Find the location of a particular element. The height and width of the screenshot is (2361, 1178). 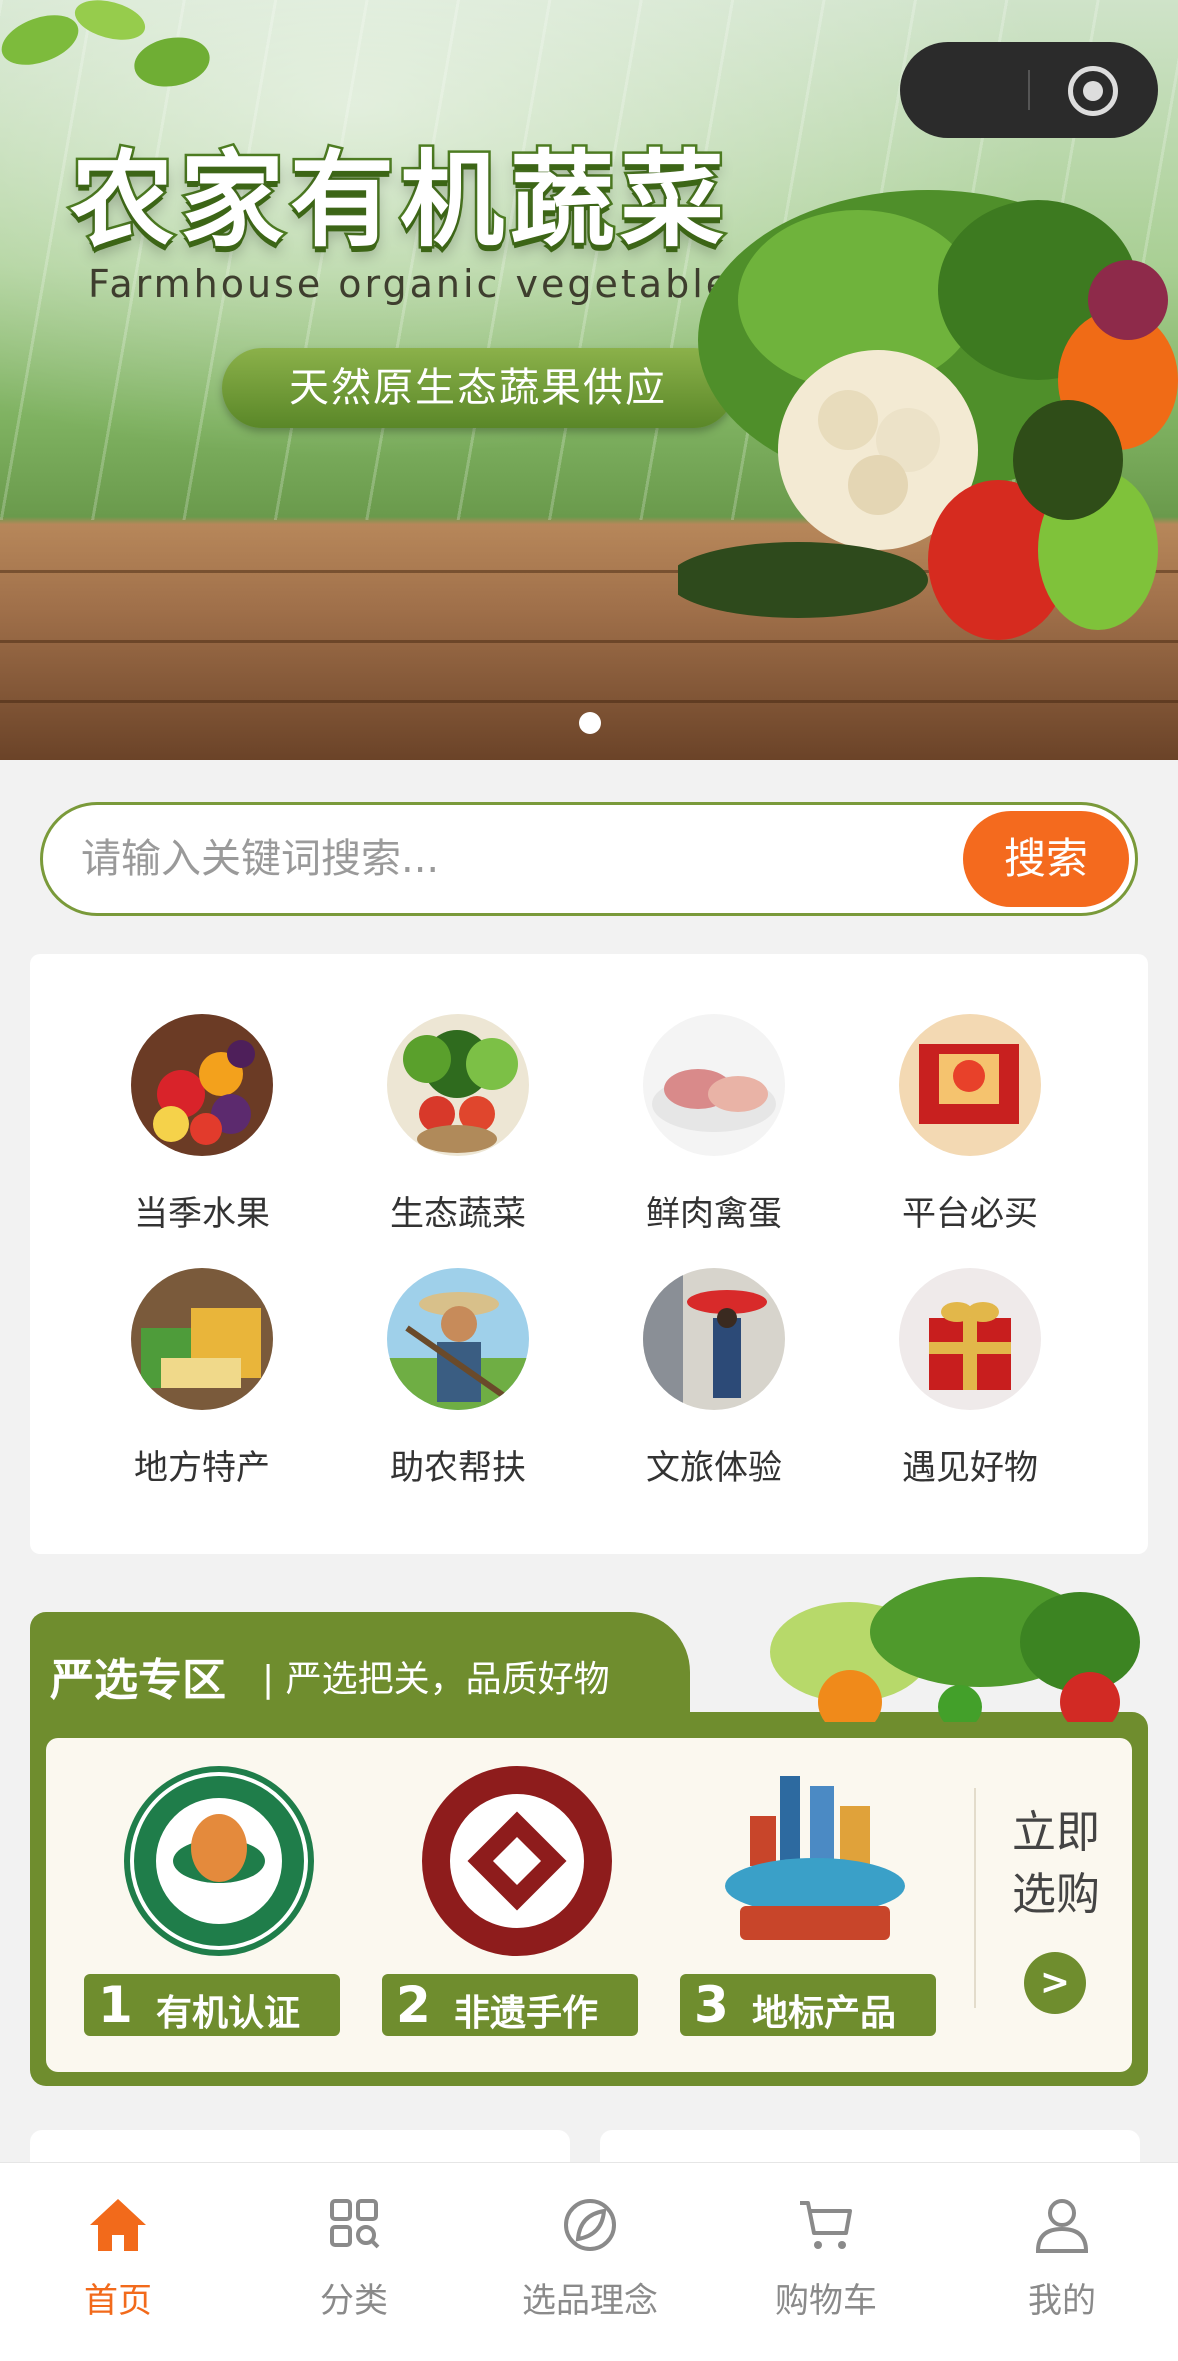

tab-cart: 购物车 is located at coordinates (826, 2260).